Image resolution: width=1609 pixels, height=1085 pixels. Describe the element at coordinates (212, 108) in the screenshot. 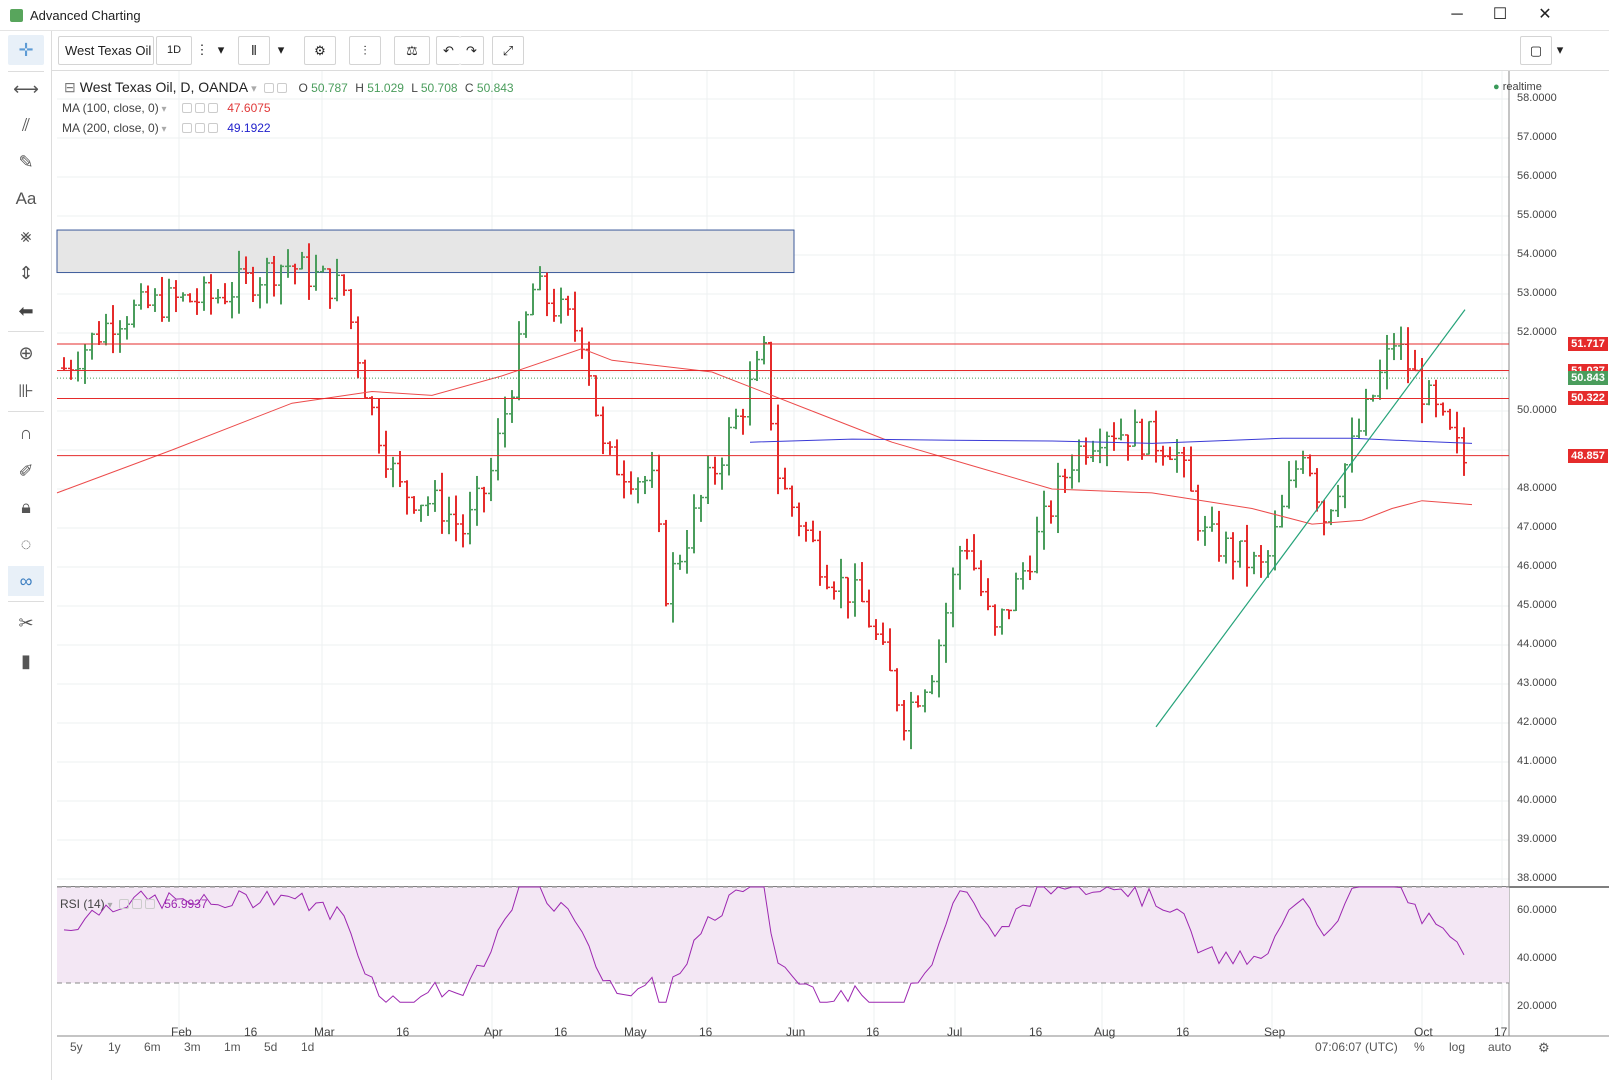

I see `ma100-remove-icon` at that location.